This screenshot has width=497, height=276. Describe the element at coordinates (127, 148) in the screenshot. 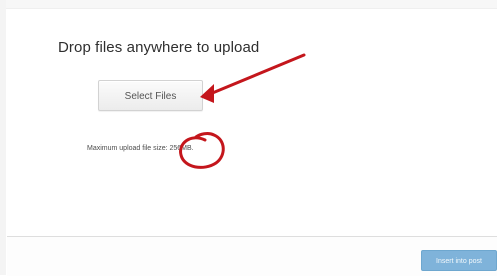

I see `max-upload-size-label: Maximum upload file size:` at that location.